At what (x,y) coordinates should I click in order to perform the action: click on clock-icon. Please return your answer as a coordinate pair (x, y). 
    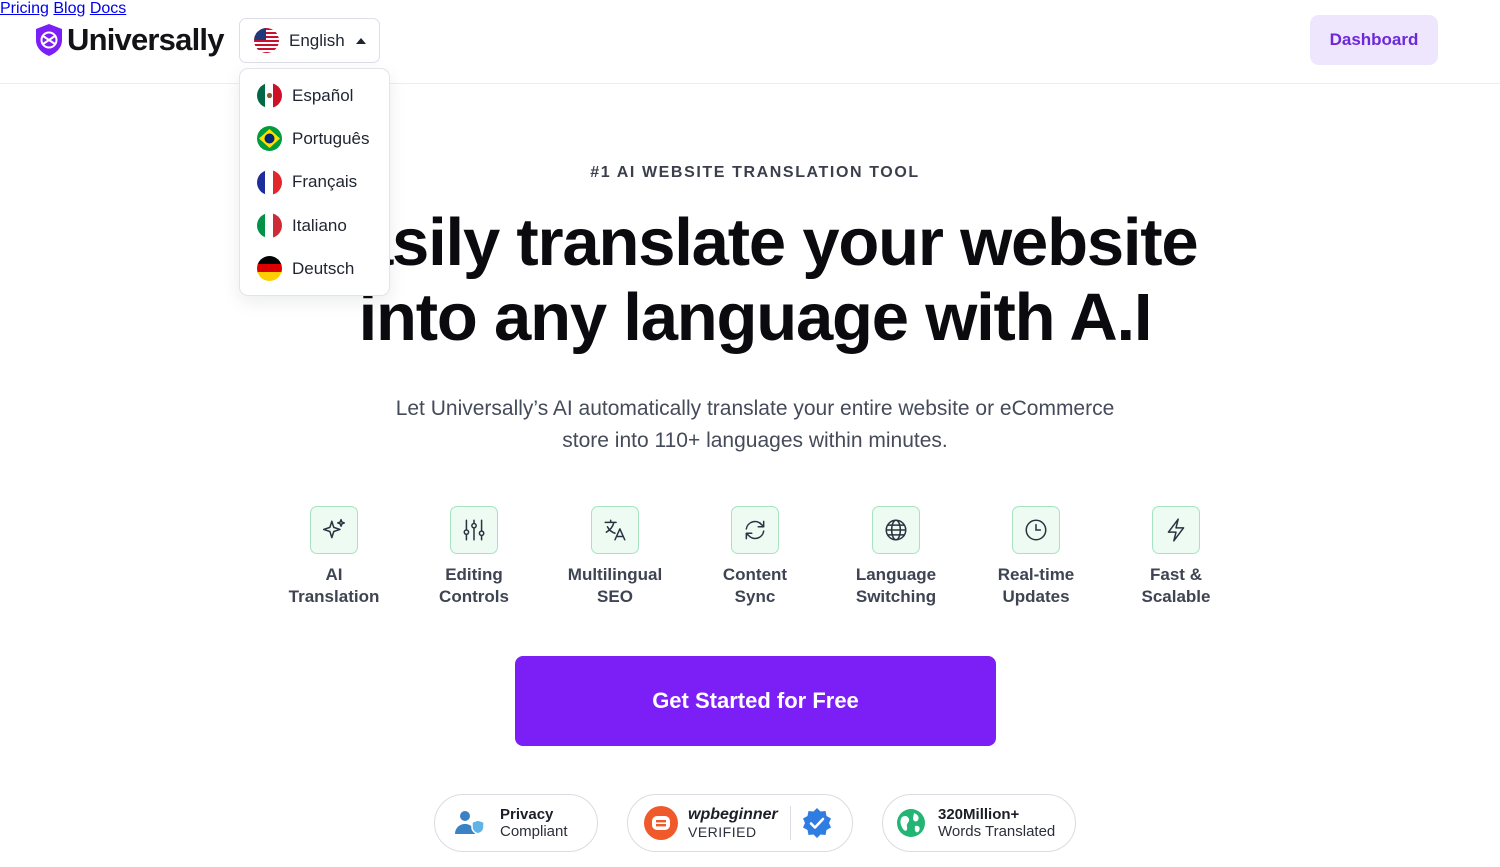
    Looking at the image, I should click on (1036, 530).